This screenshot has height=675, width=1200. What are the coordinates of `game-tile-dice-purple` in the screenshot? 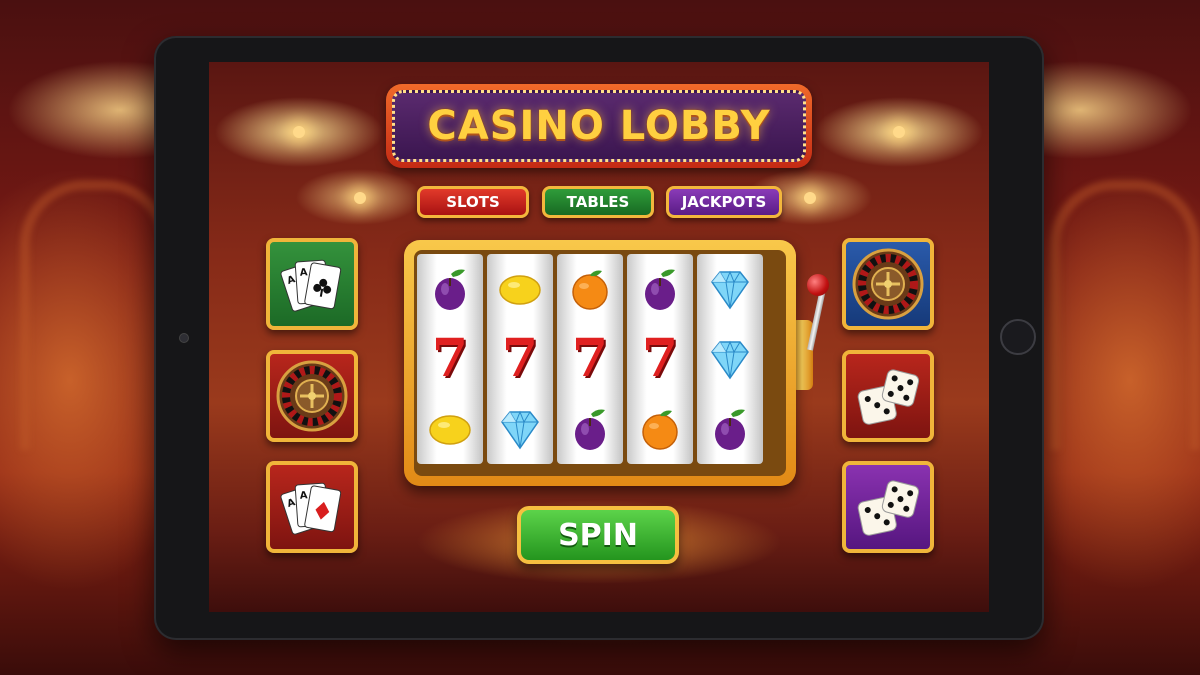 It's located at (888, 507).